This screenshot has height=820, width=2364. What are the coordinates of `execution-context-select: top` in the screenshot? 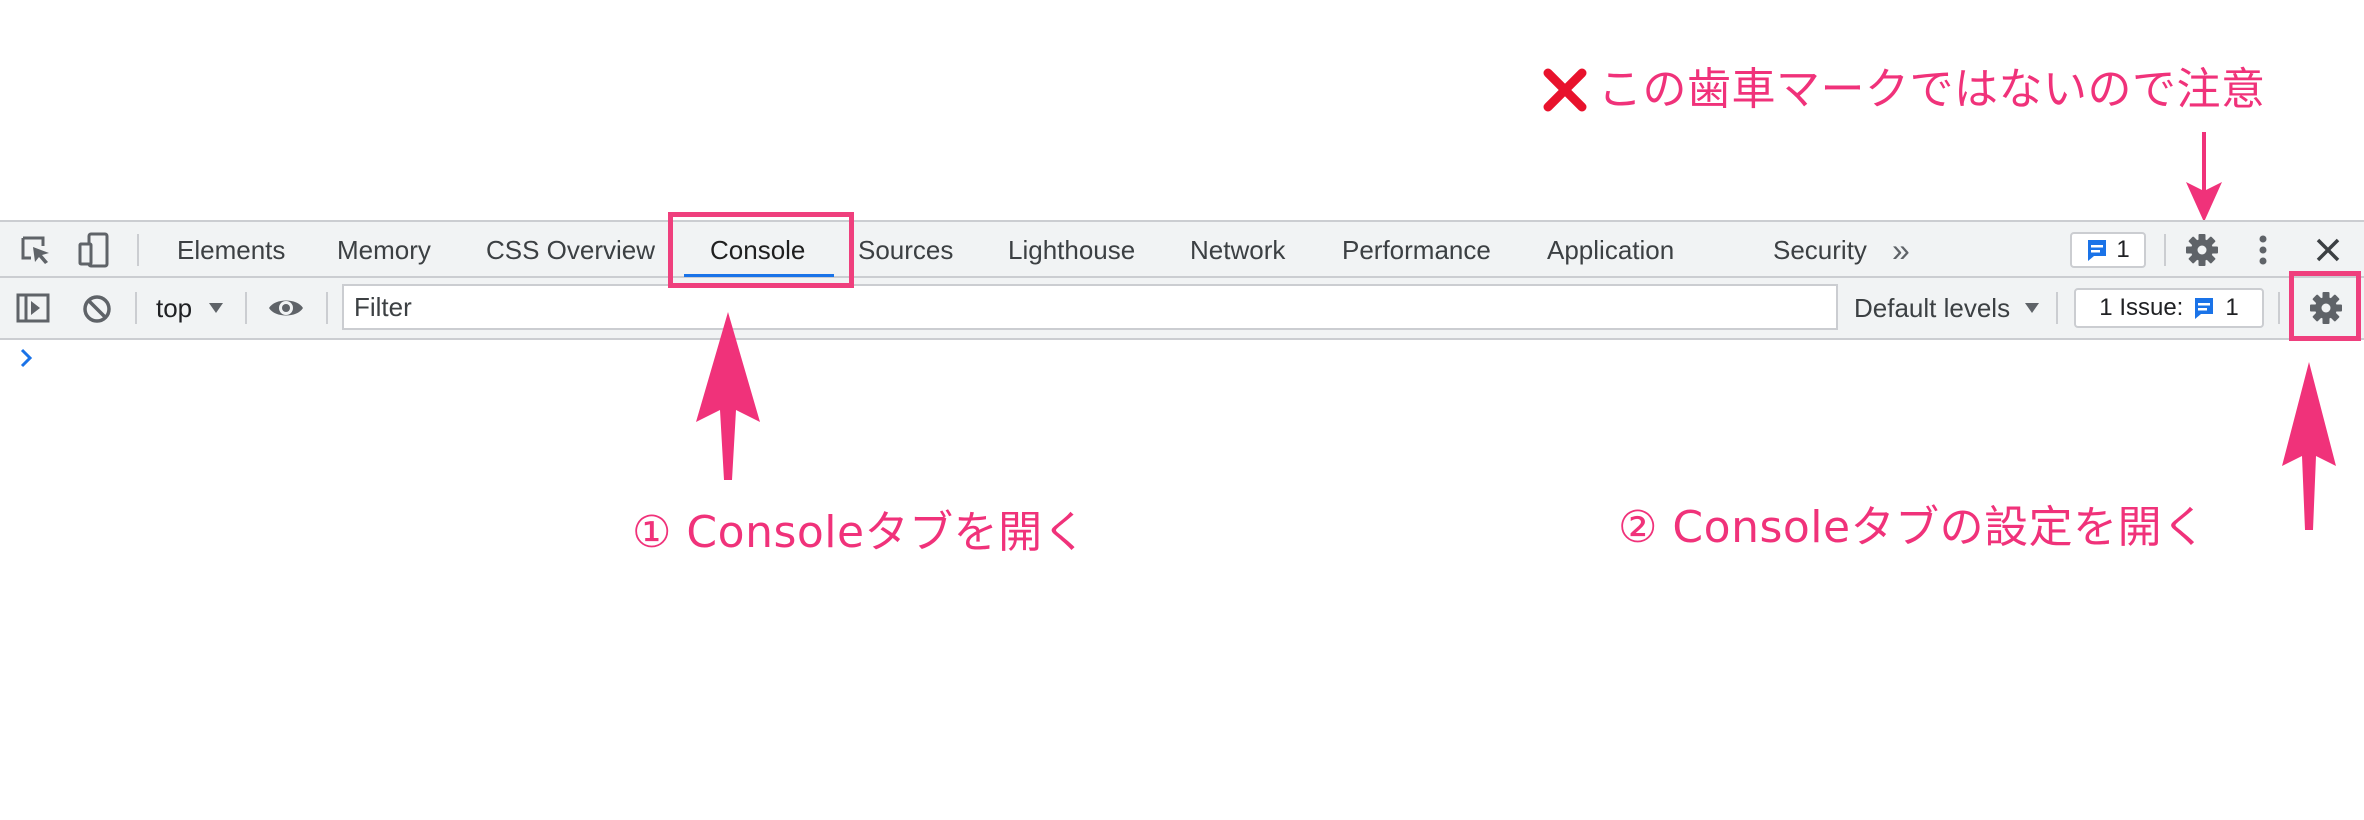 It's located at (174, 308).